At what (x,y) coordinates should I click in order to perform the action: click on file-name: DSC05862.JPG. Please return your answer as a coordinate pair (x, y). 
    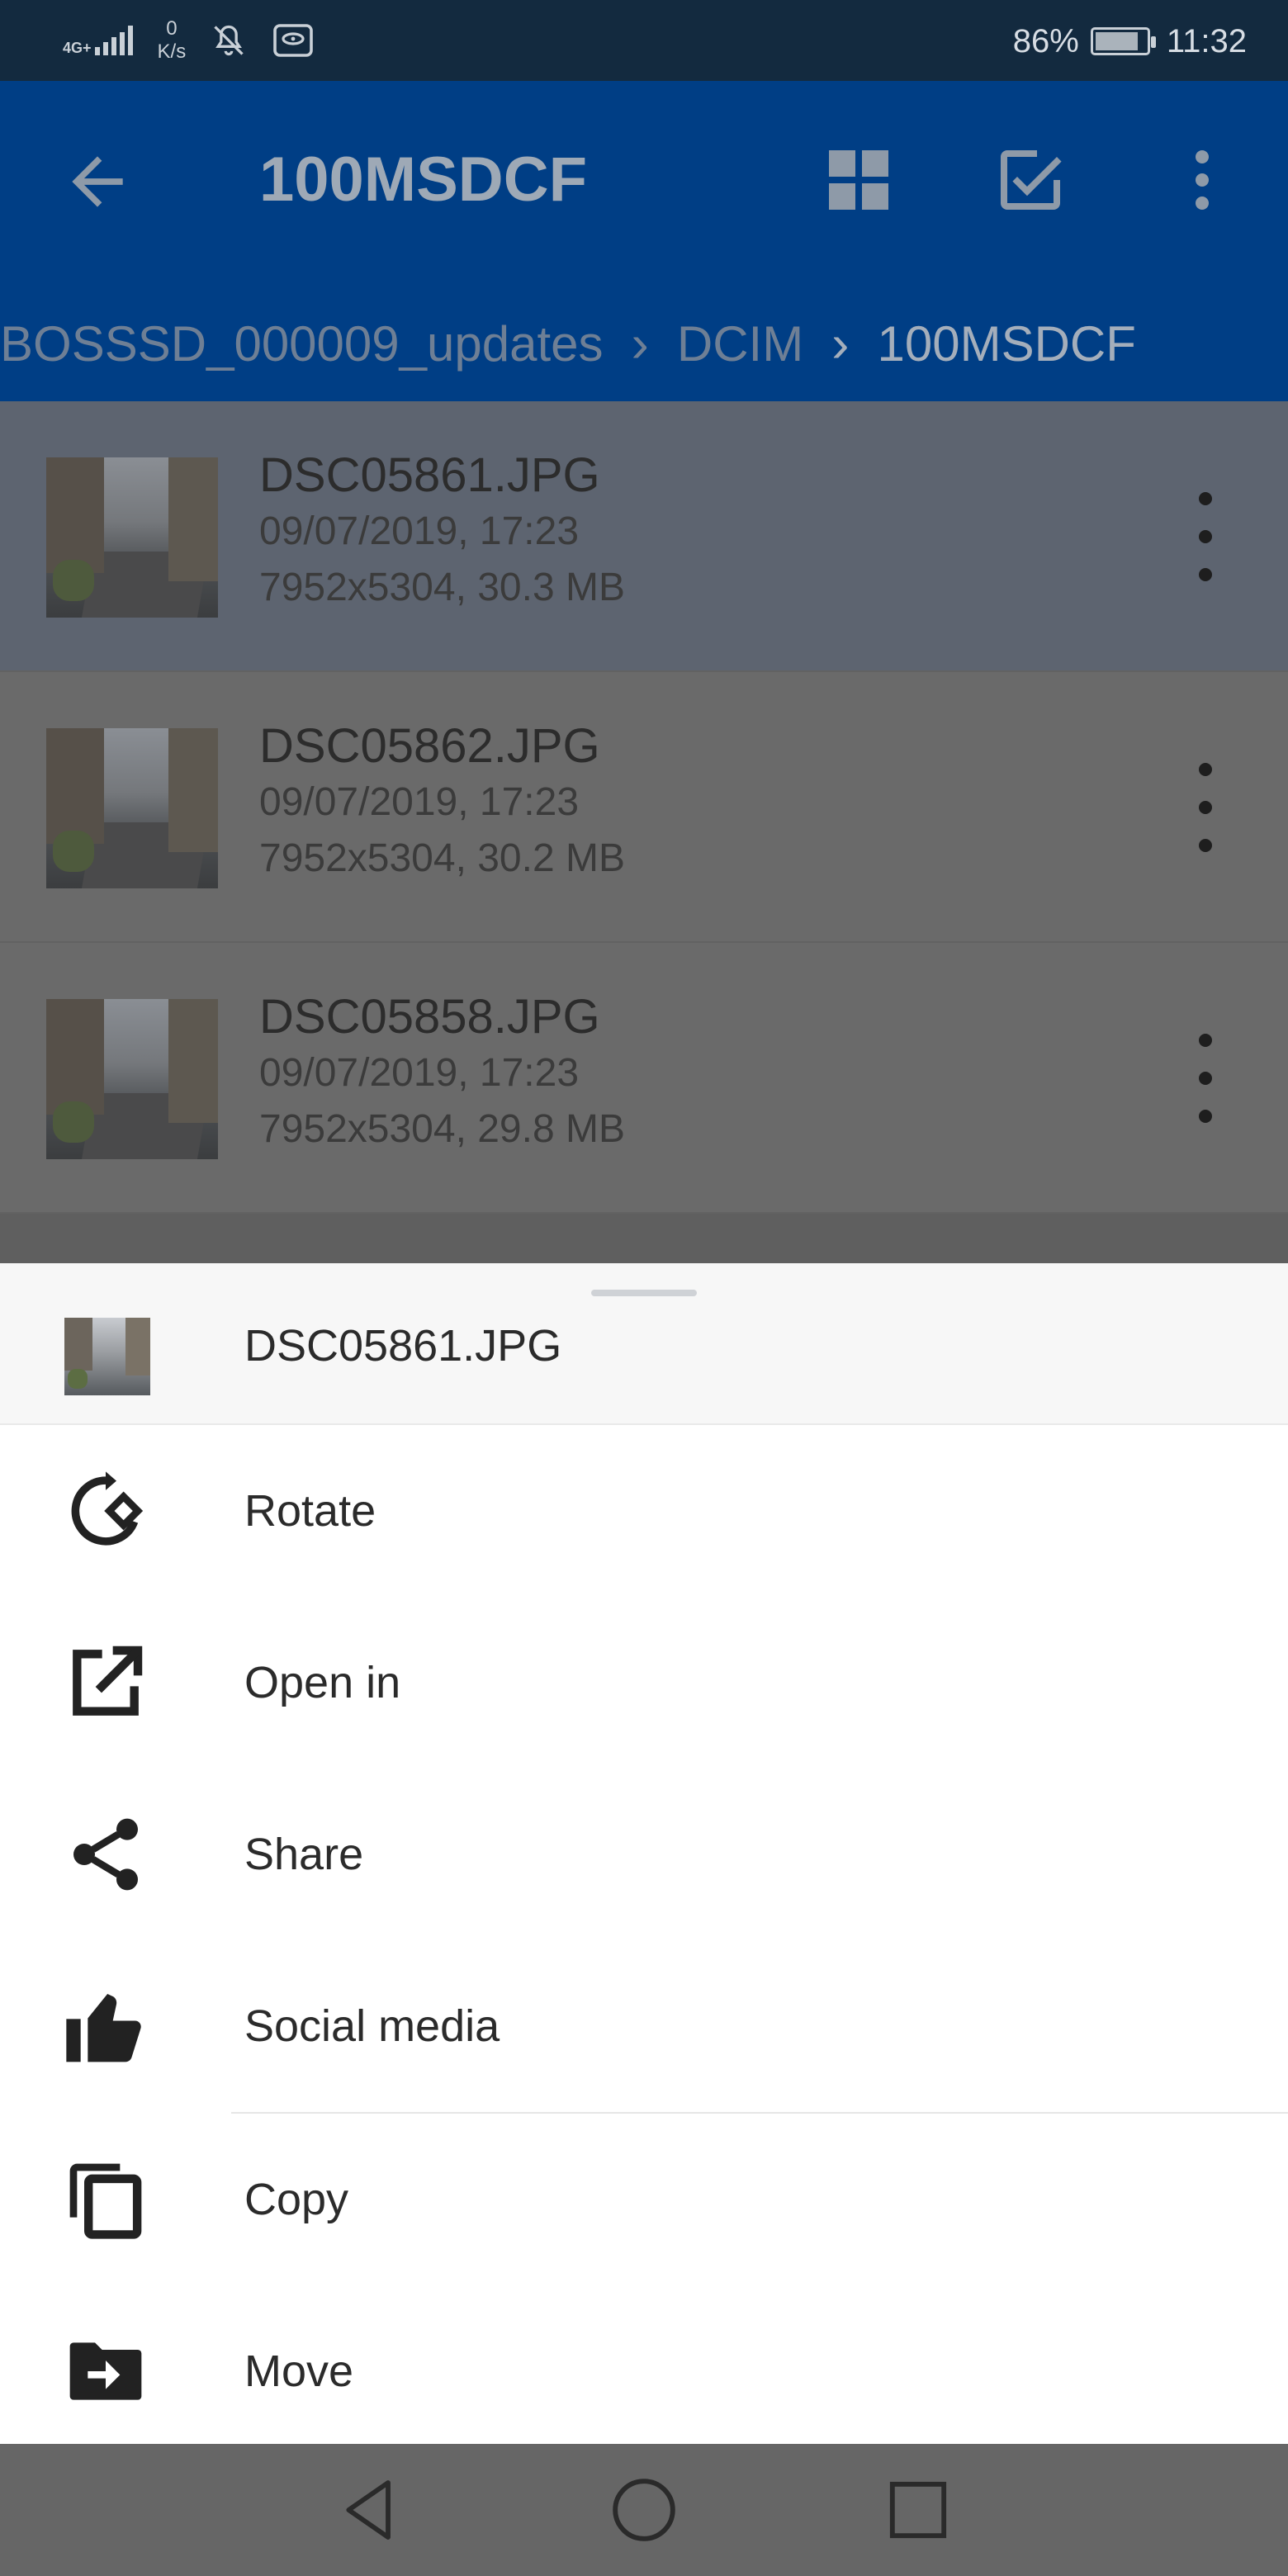
    Looking at the image, I should click on (429, 746).